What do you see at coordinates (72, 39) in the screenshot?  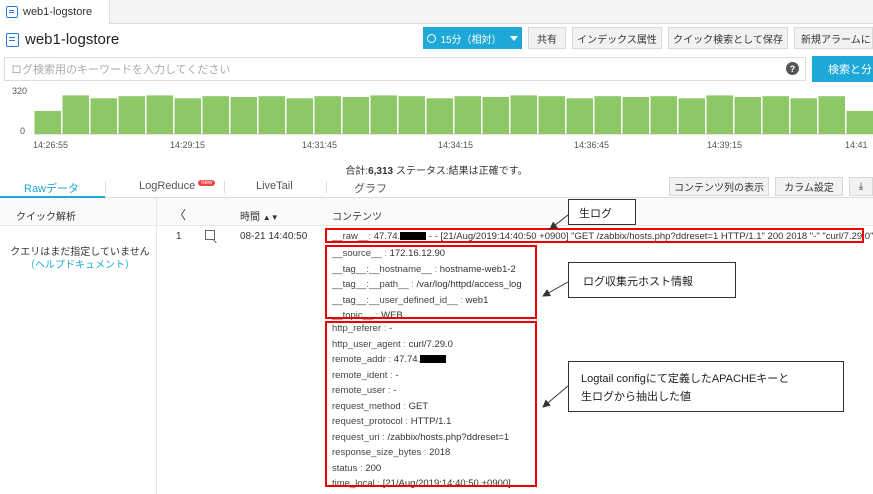 I see `page-title-text: web1-logstore` at bounding box center [72, 39].